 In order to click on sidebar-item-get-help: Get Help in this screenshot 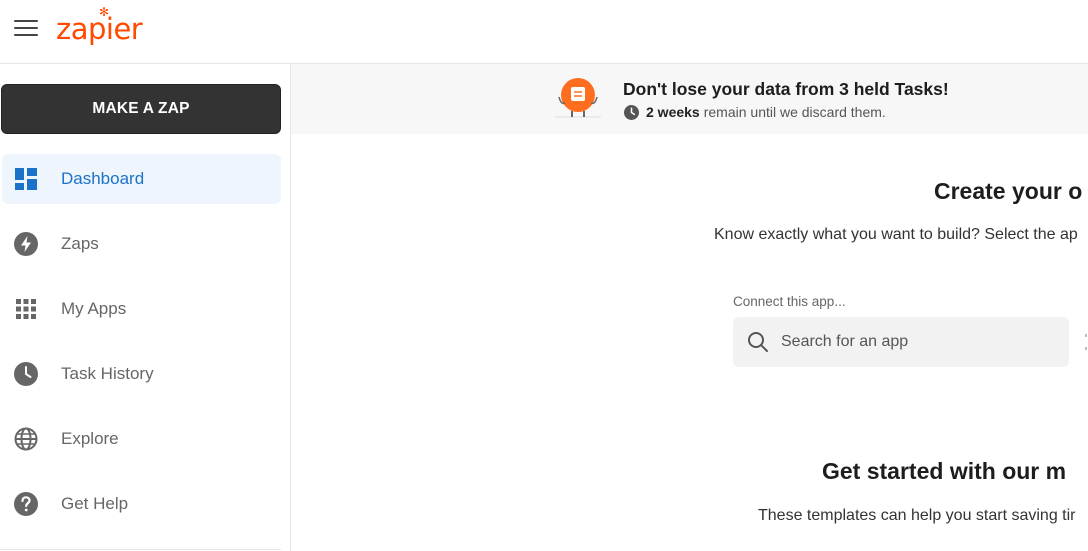, I will do `click(141, 504)`.